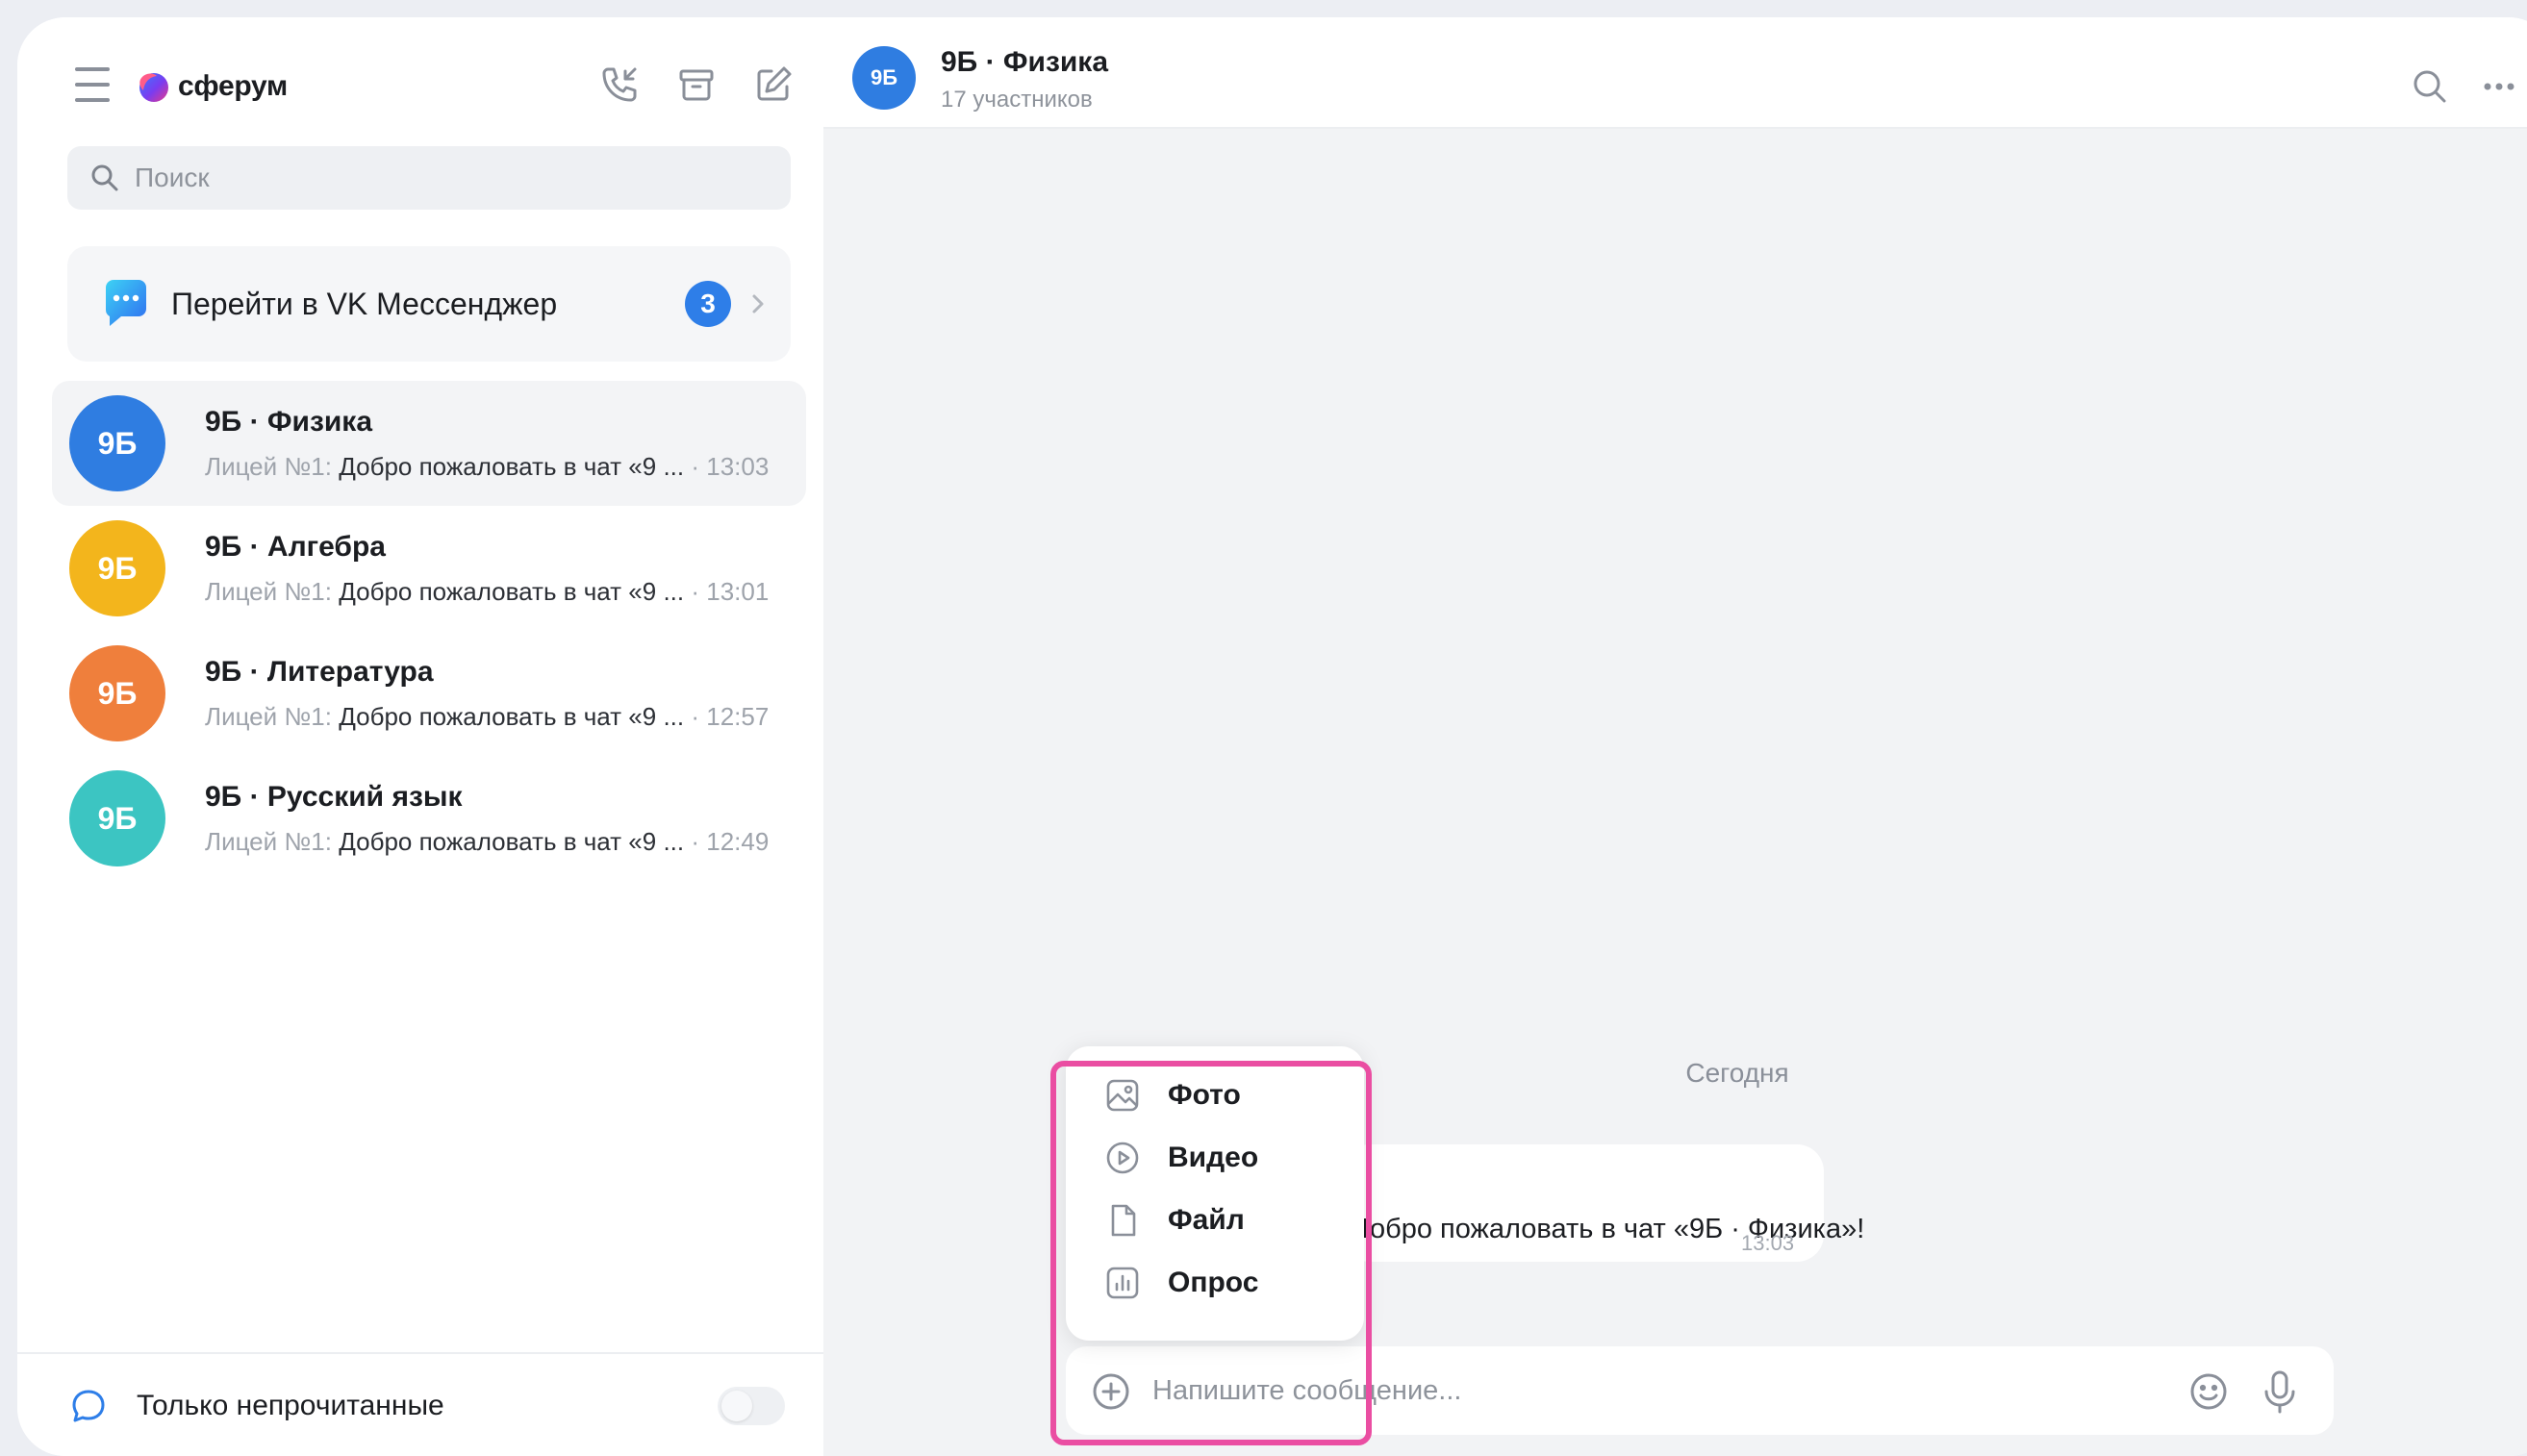 This screenshot has height=1456, width=2527. I want to click on chat-title: 9Б · Литература, so click(319, 672).